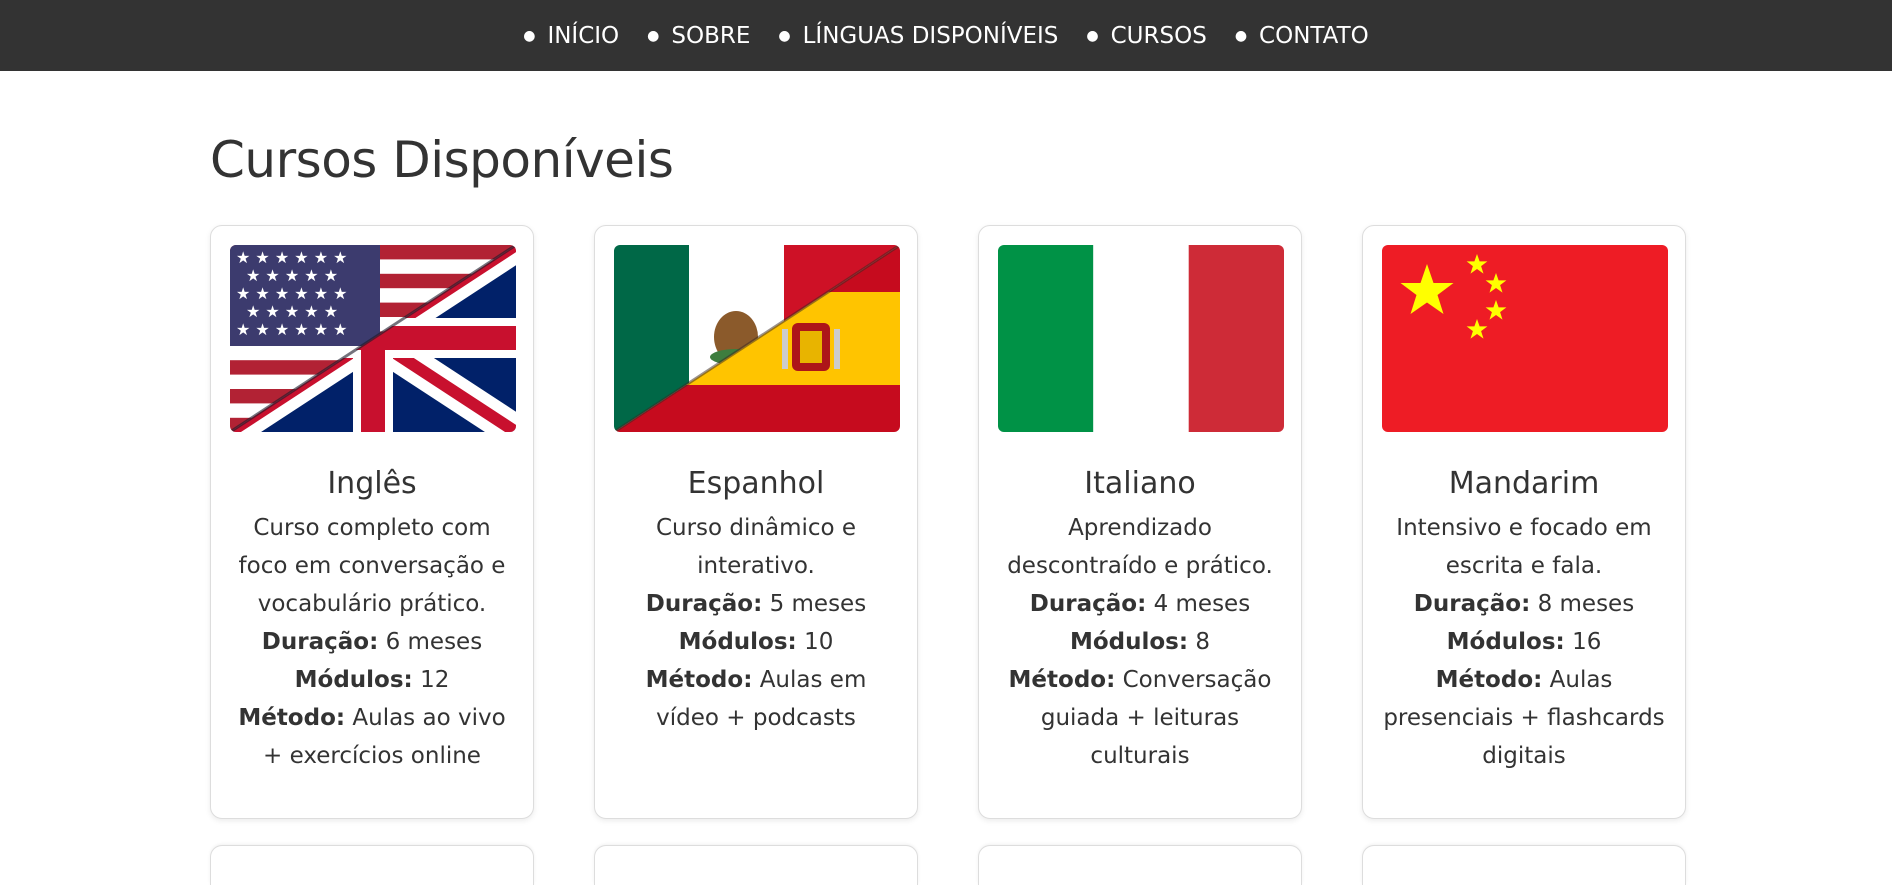  Describe the element at coordinates (756, 483) in the screenshot. I see `course-title: Espanhol` at that location.